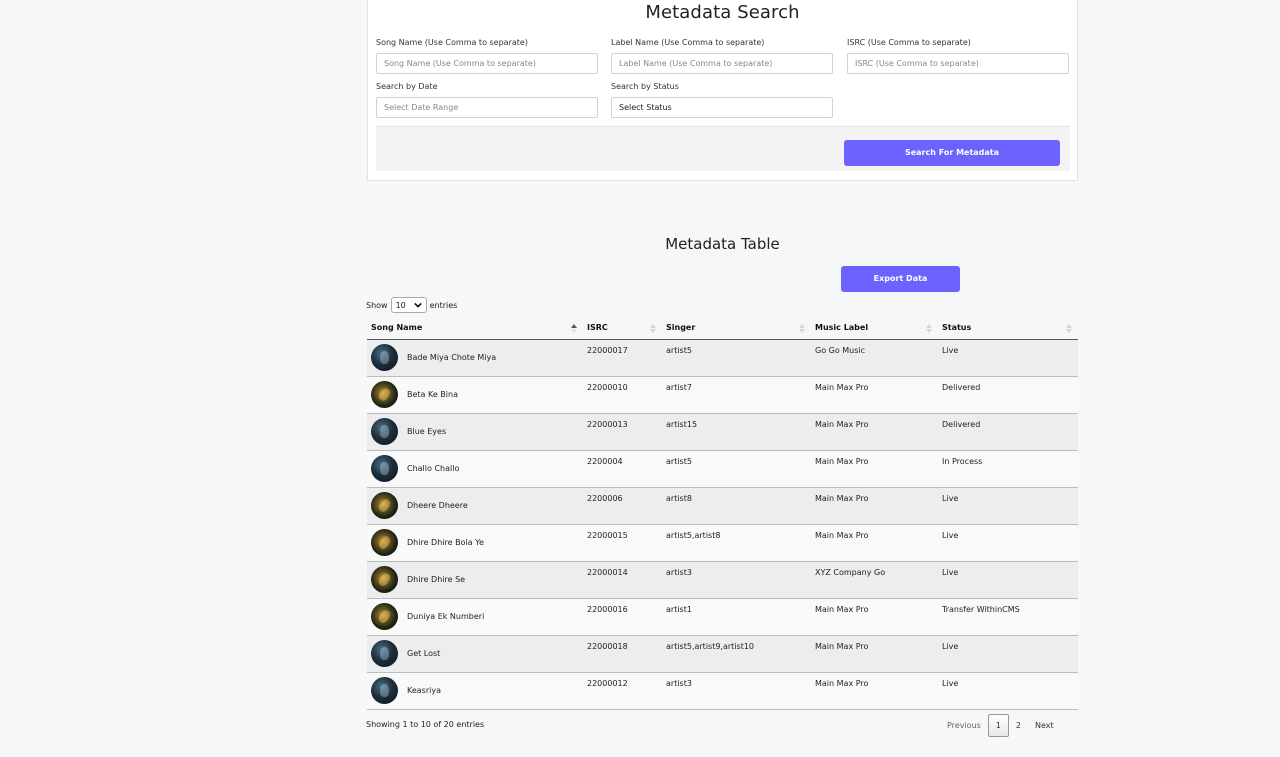 This screenshot has height=757, width=1280. Describe the element at coordinates (688, 42) in the screenshot. I see `label-name-label: Label Name (Use Comma to separate)` at that location.